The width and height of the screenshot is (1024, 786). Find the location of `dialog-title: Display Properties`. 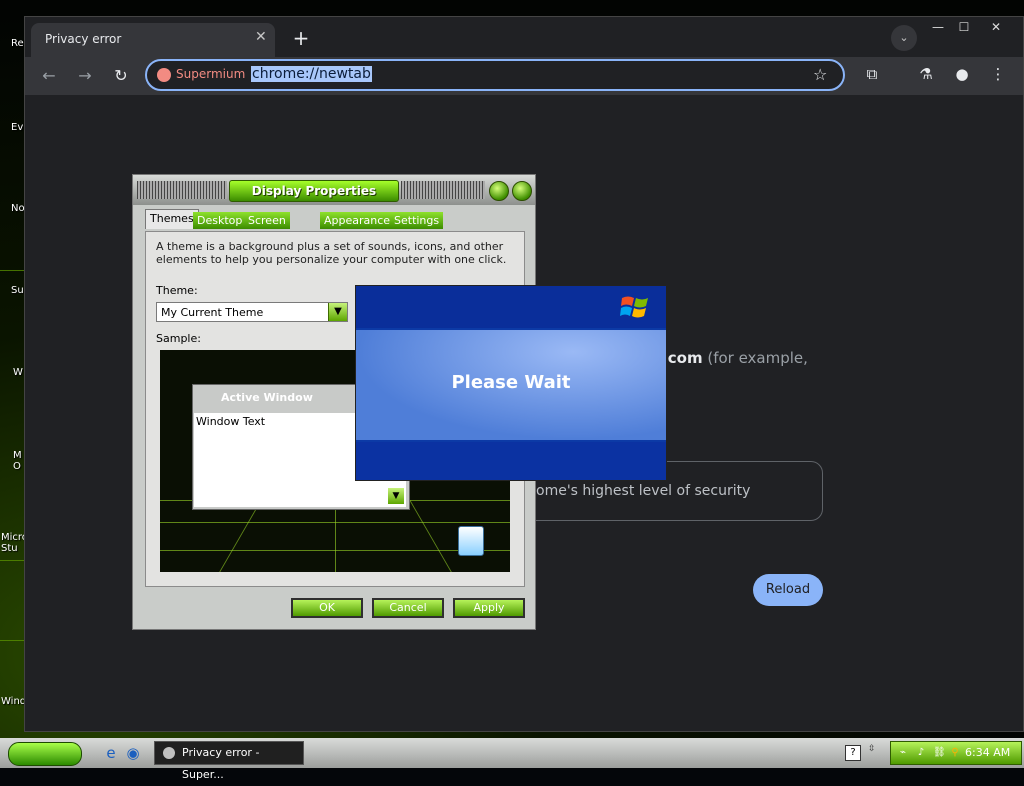

dialog-title: Display Properties is located at coordinates (314, 191).